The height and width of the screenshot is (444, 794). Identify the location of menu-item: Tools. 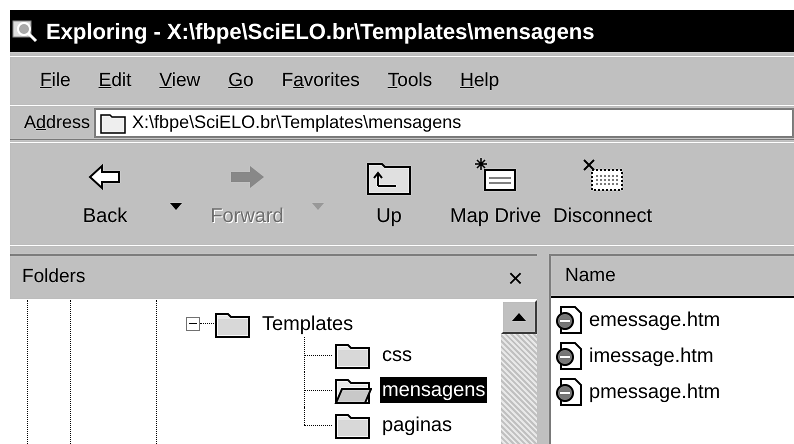
(410, 81).